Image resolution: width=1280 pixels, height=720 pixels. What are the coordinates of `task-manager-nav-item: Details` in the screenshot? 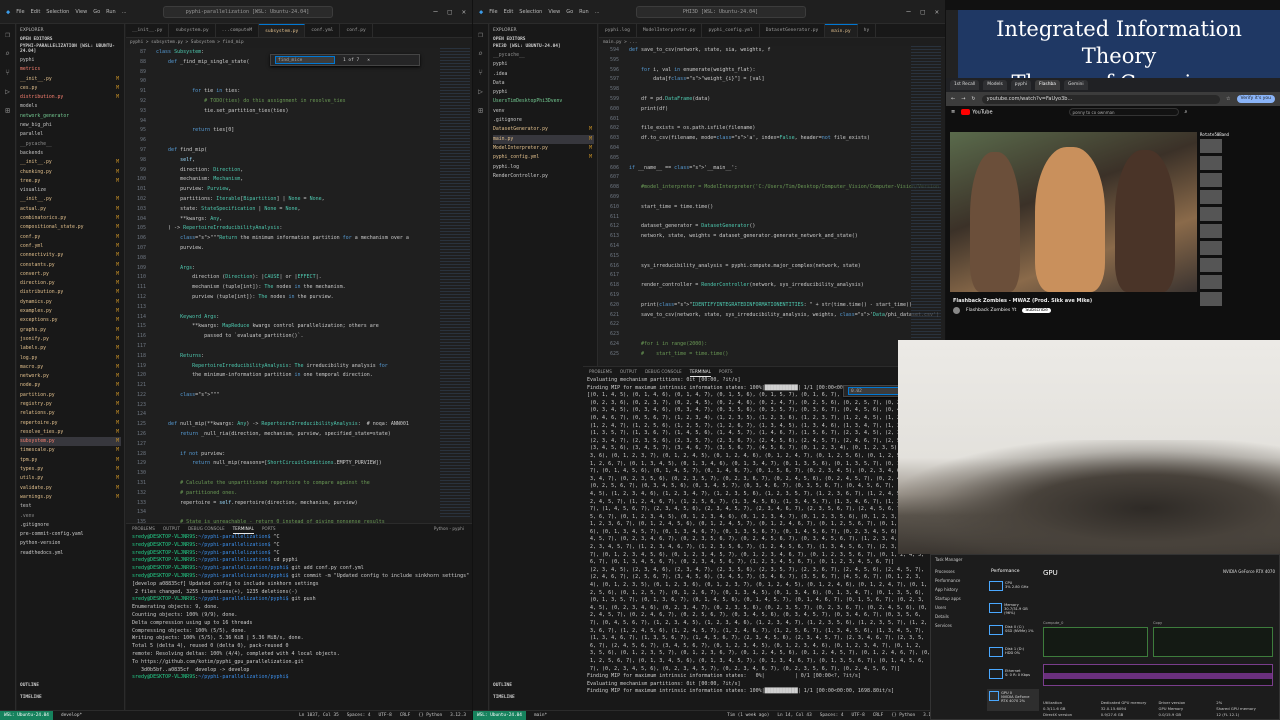 It's located at (957, 618).